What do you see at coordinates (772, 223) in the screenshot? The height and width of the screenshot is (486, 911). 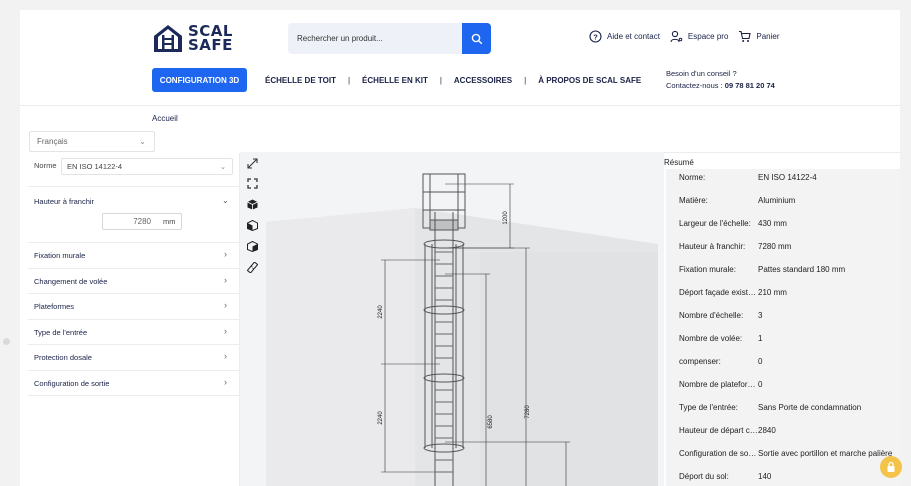 I see `summary-value: 430 mm` at bounding box center [772, 223].